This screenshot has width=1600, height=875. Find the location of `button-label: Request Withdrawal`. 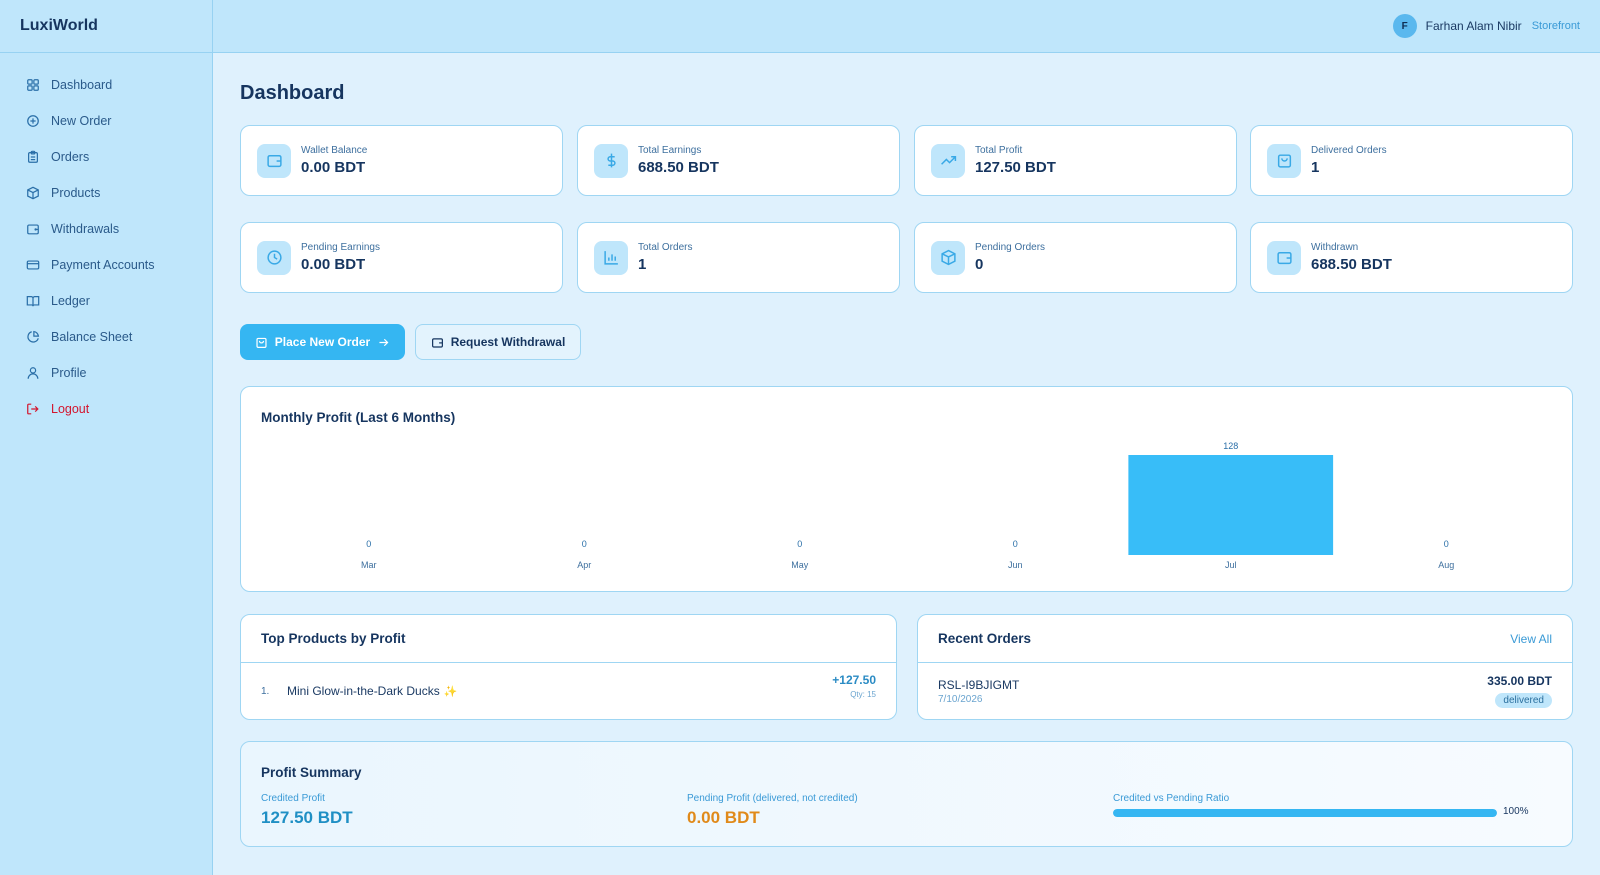

button-label: Request Withdrawal is located at coordinates (508, 342).